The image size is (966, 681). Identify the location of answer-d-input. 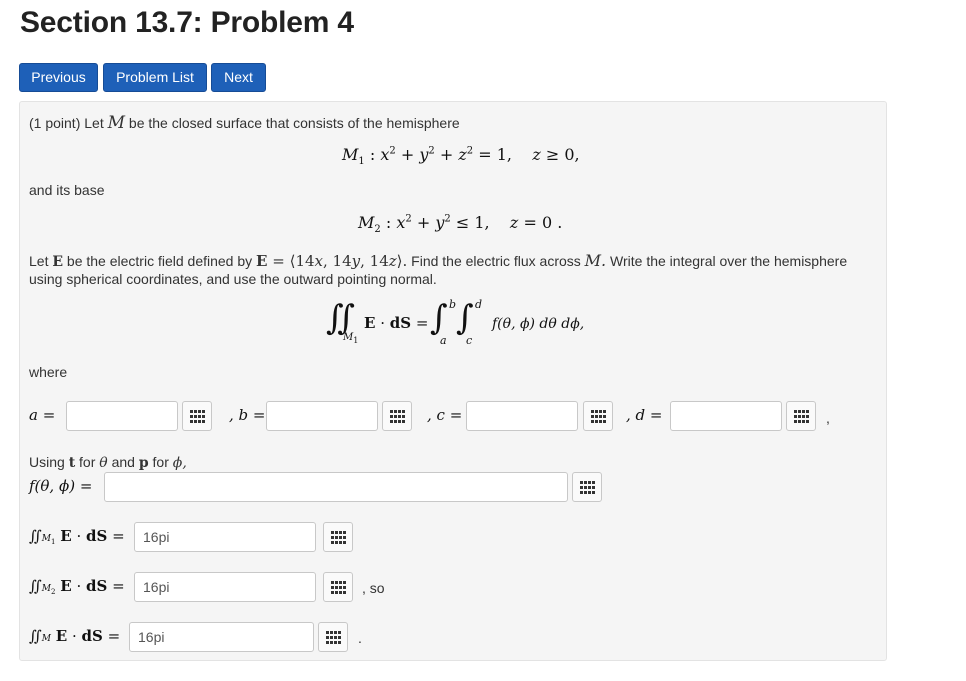
(726, 416).